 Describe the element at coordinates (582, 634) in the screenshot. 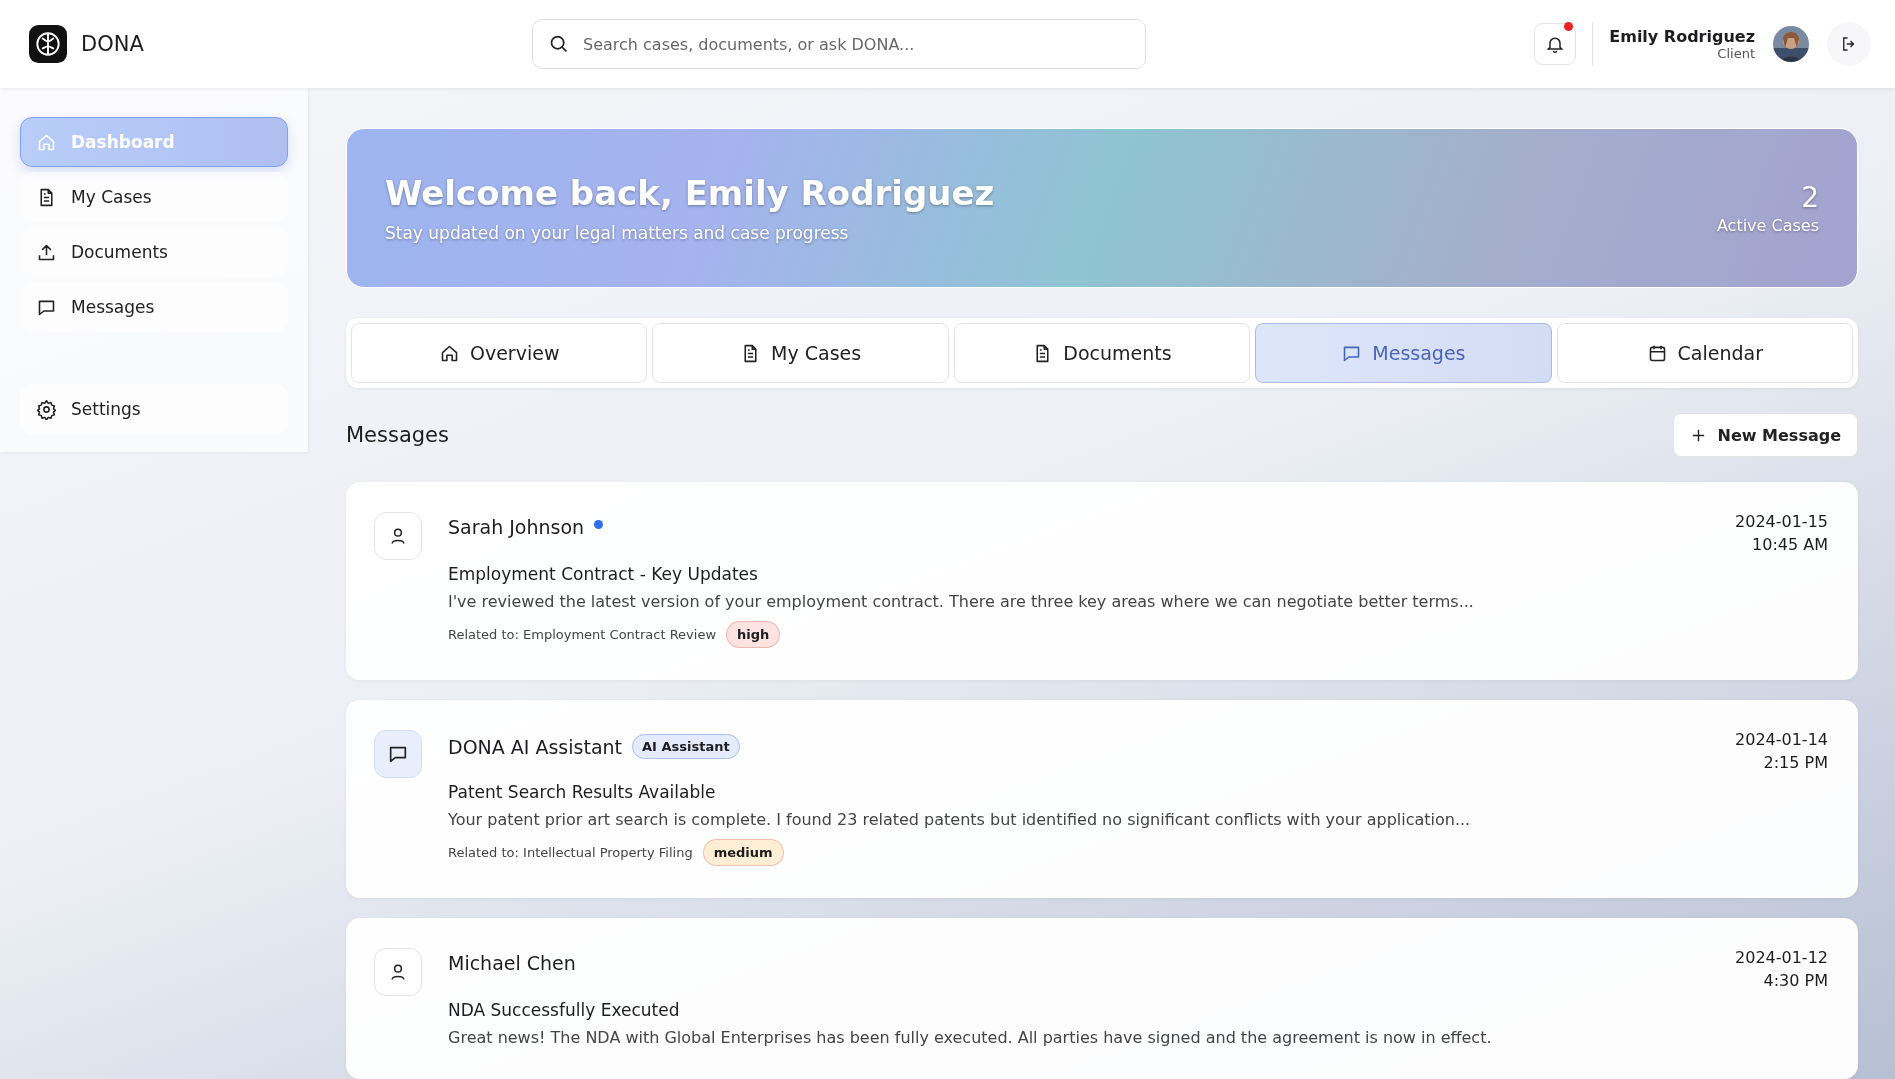

I see `related-case: Related to: Employment Contract Review` at that location.